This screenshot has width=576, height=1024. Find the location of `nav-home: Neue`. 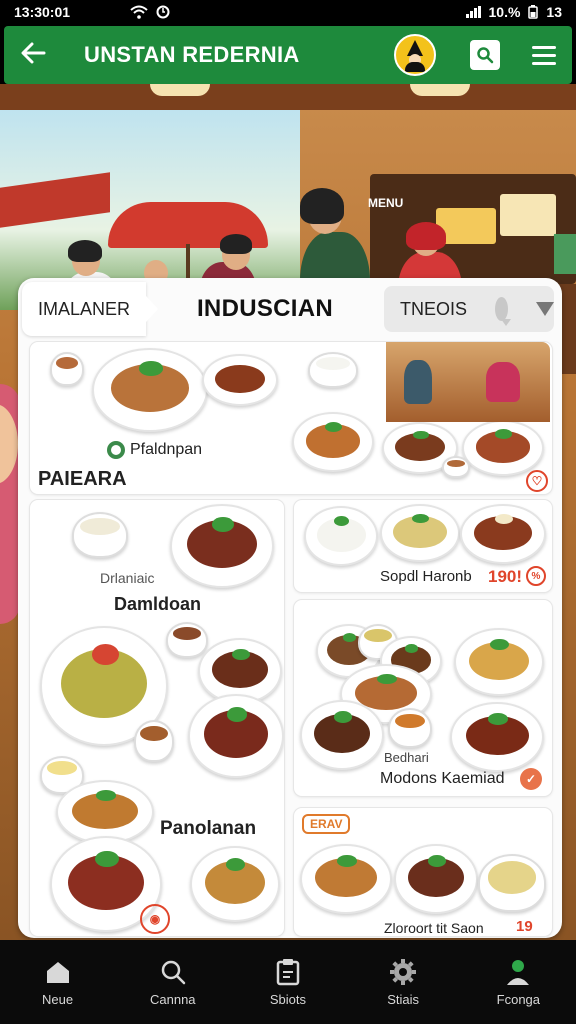

nav-home: Neue is located at coordinates (58, 982).